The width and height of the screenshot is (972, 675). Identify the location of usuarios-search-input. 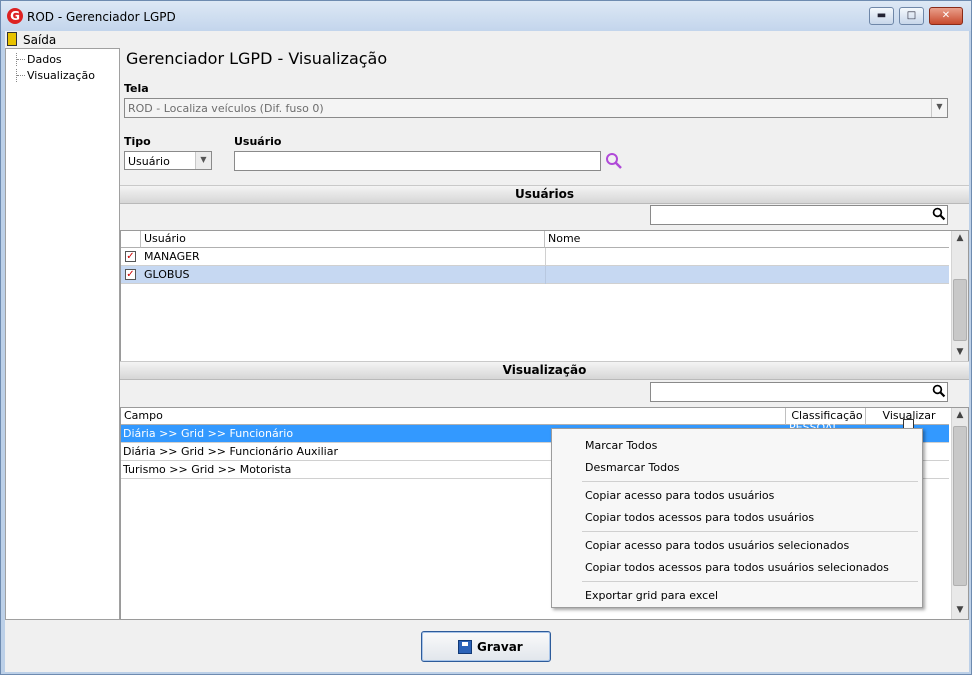
(799, 215).